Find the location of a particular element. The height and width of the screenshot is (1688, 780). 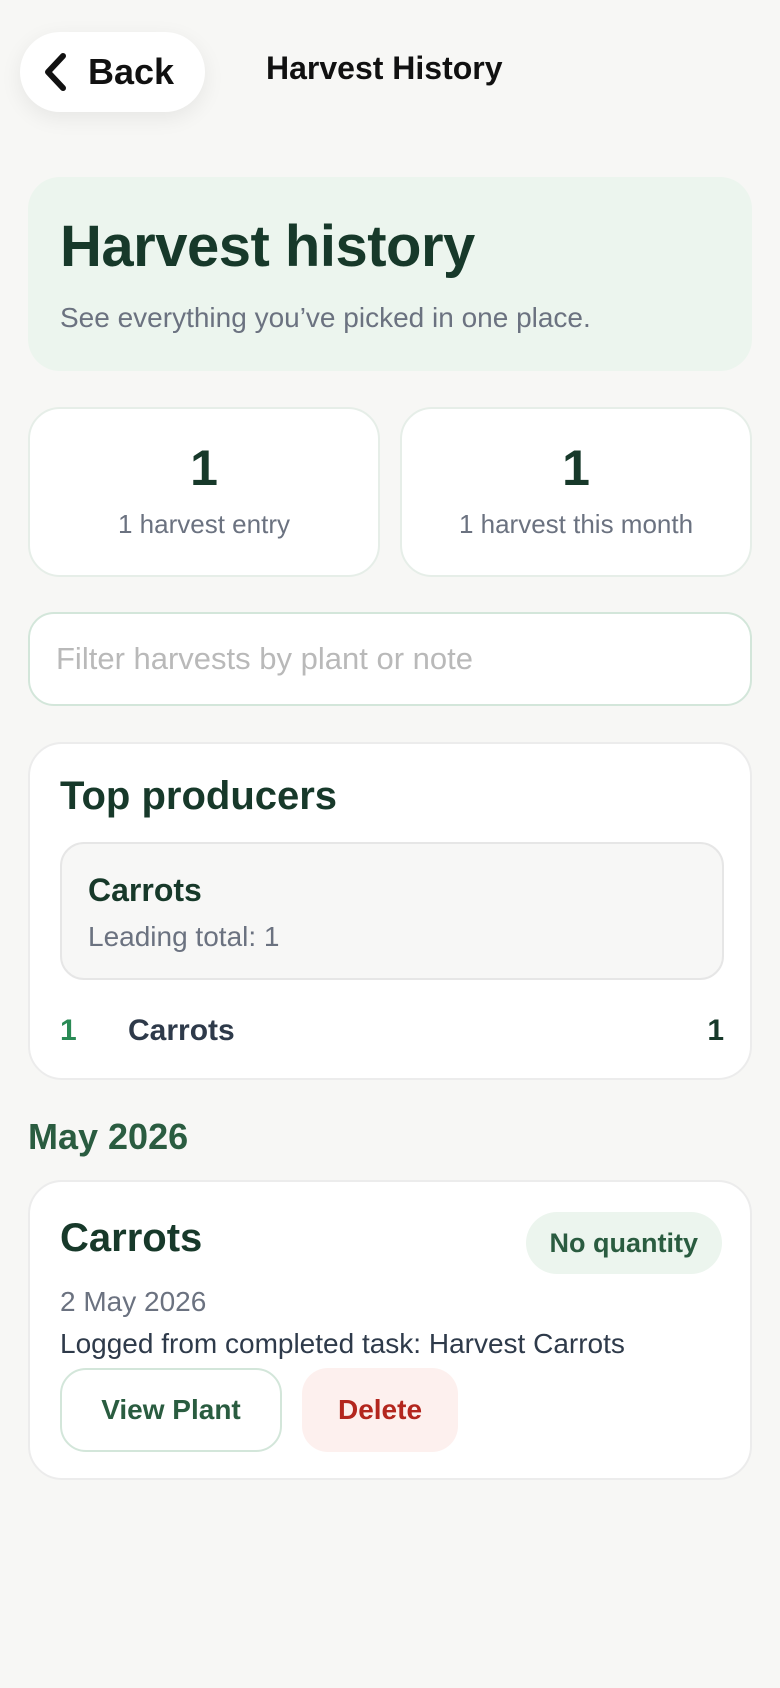

chevron-left-icon is located at coordinates (58, 72).